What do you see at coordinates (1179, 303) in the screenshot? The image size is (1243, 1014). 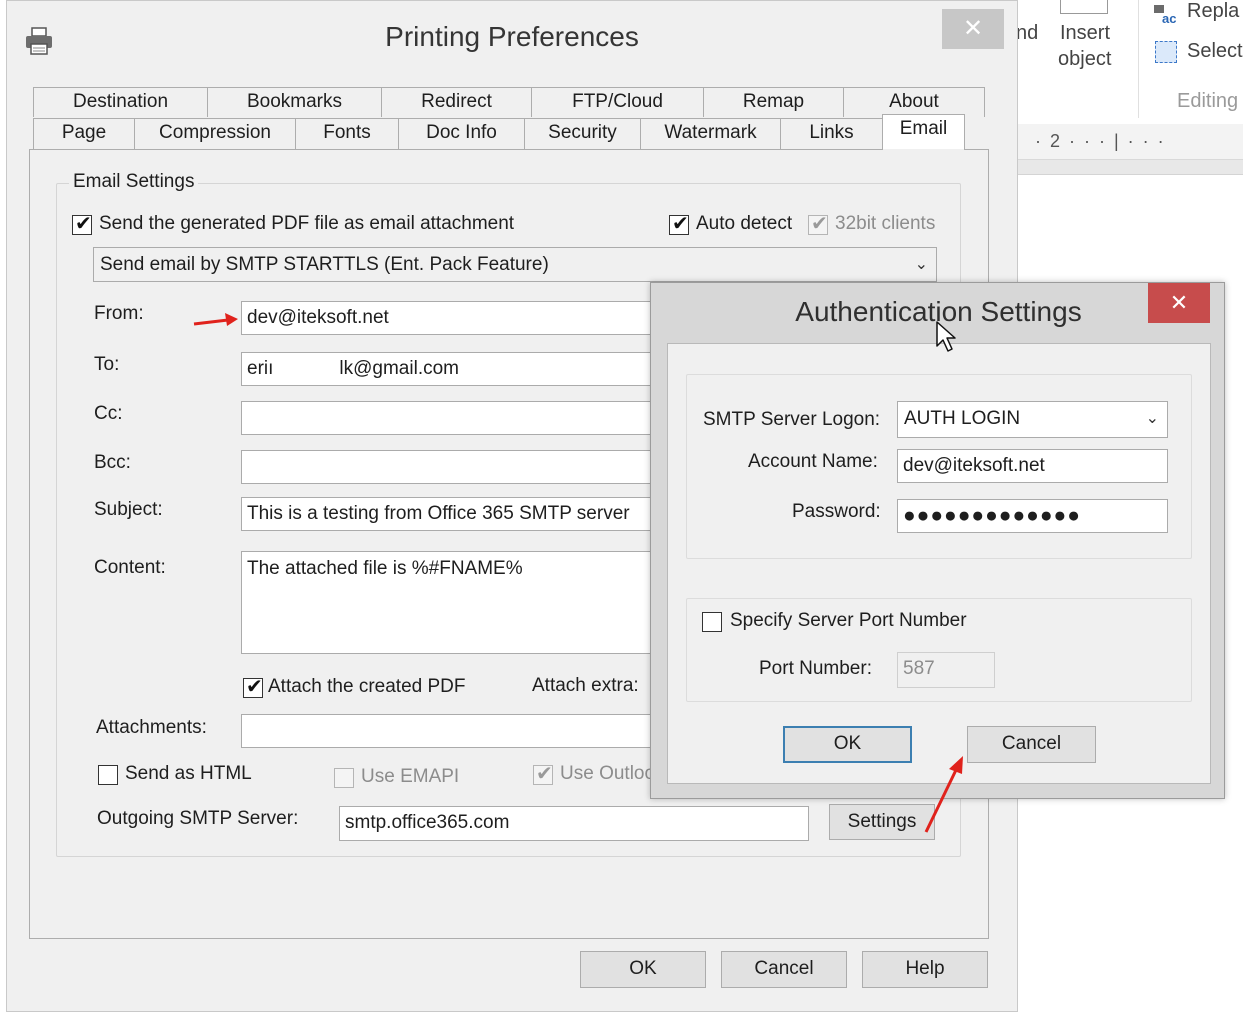 I see `auth-close-button: ✕` at bounding box center [1179, 303].